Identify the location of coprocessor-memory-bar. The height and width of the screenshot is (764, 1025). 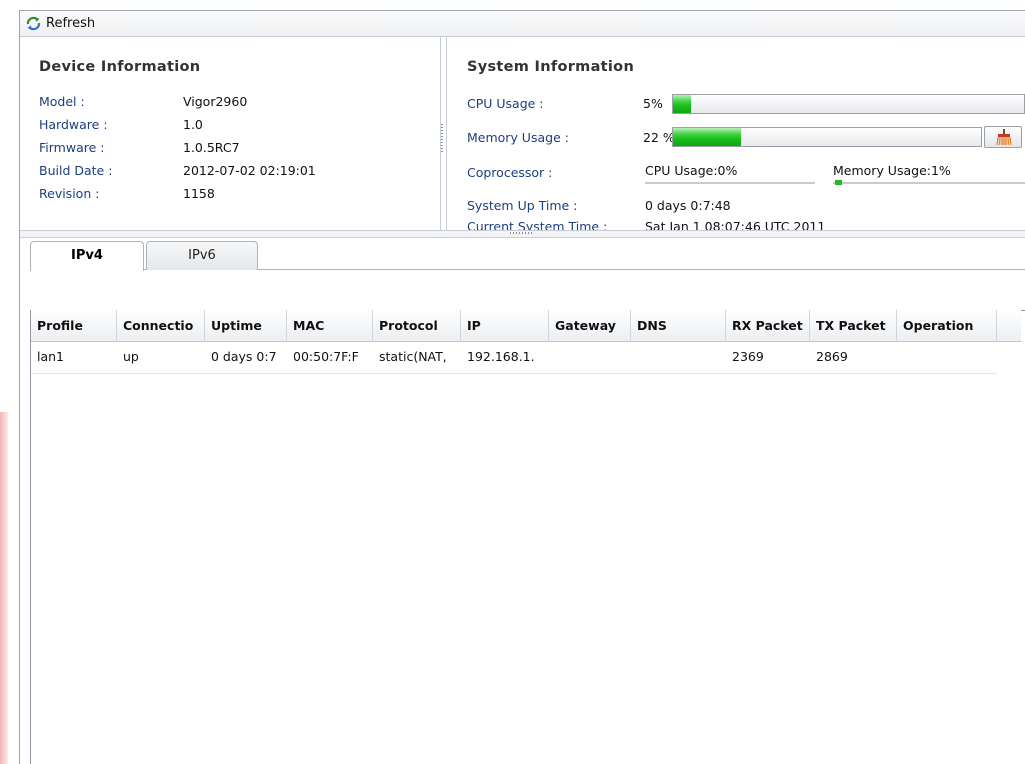
(929, 183).